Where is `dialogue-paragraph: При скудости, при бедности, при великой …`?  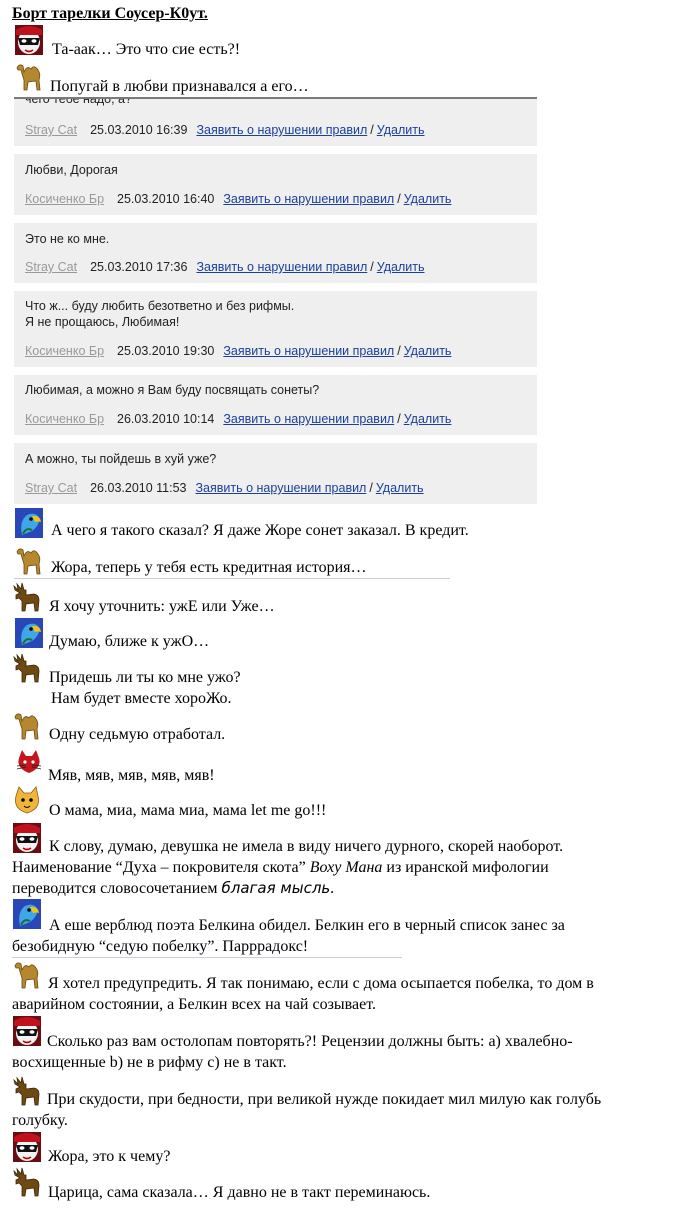
dialogue-paragraph: При скудости, при бедности, при великой … is located at coordinates (307, 1110).